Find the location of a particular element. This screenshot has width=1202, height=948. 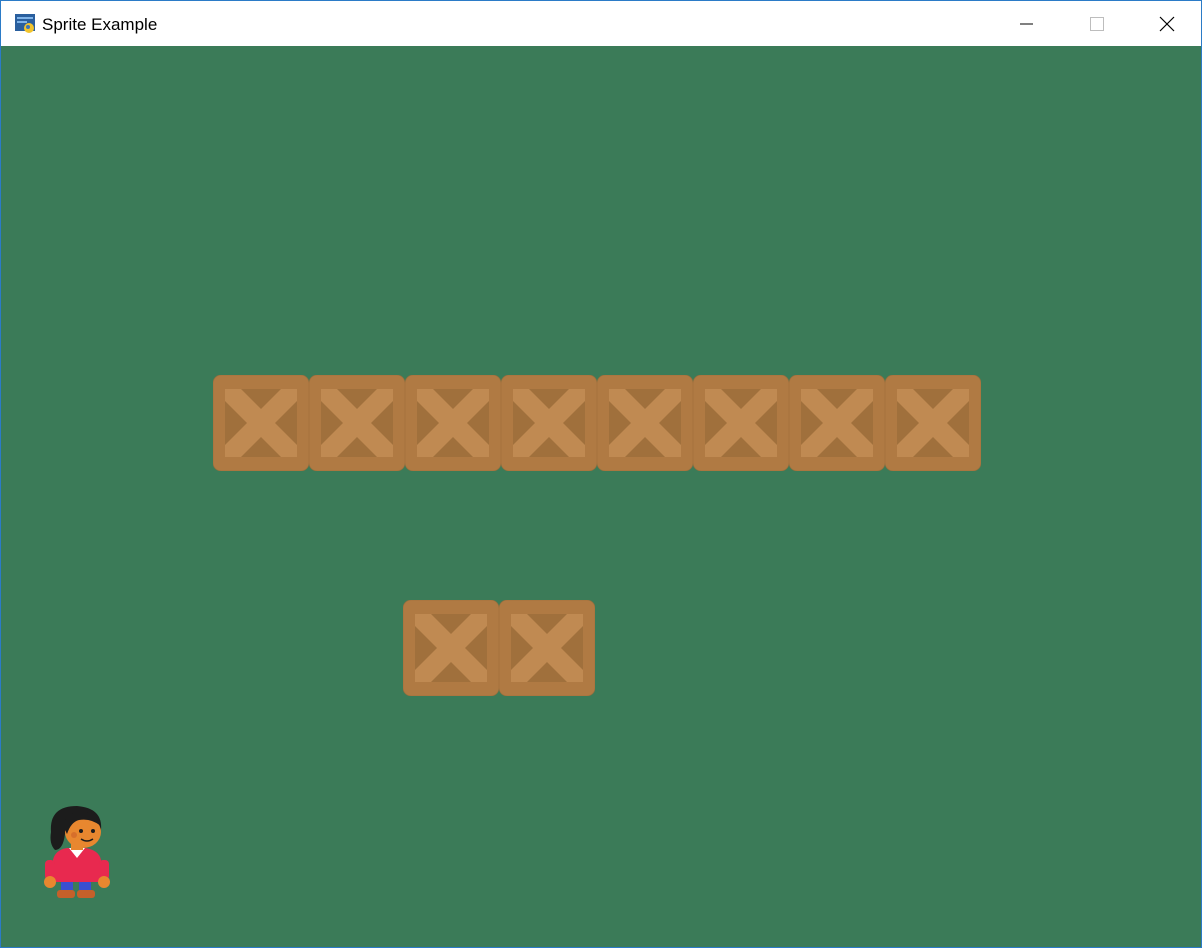

close-button is located at coordinates (1166, 23).